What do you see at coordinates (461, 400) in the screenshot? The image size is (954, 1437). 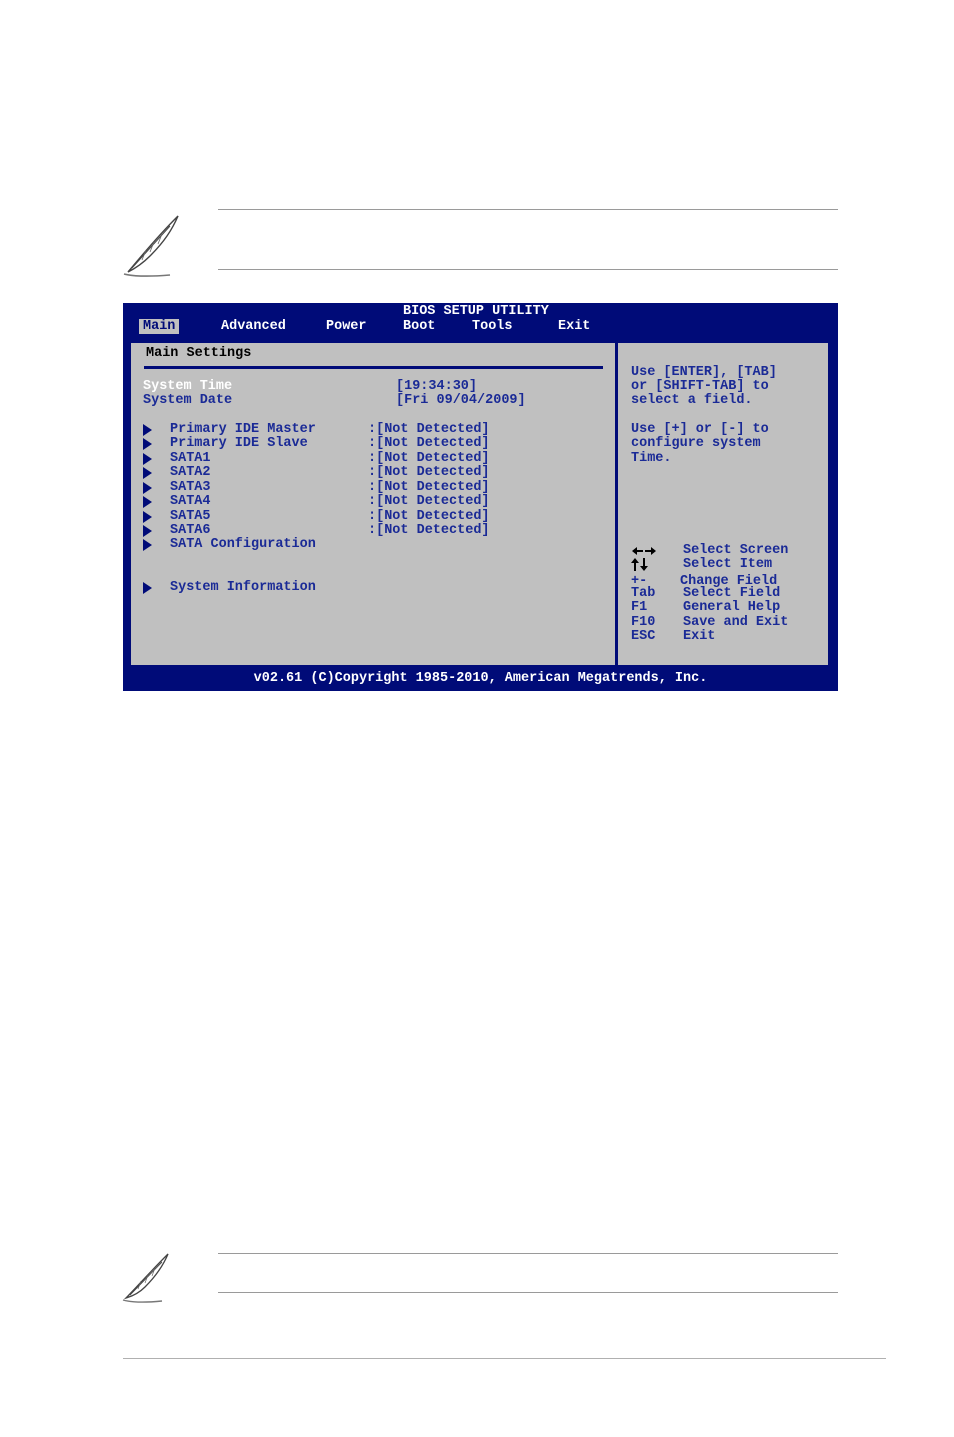 I see `system-date-value: [Fri 09/04/2009]` at bounding box center [461, 400].